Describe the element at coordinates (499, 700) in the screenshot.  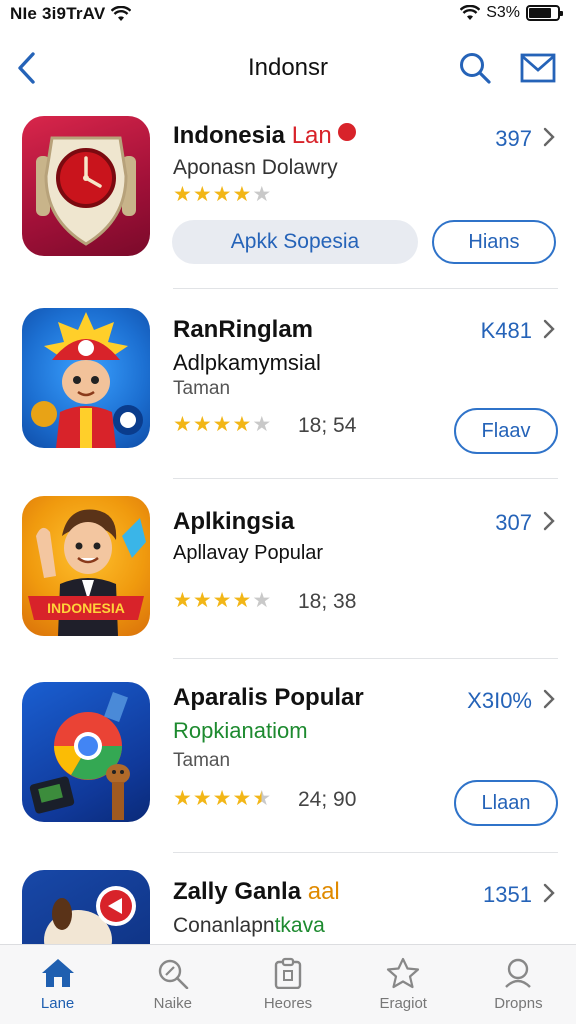
I see `app-meta: X3I0%` at that location.